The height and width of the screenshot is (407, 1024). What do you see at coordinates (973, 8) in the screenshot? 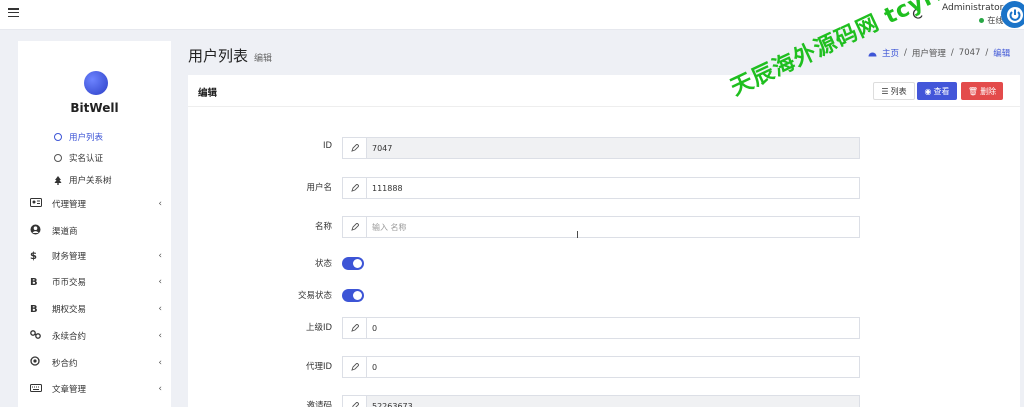
I see `admin-name: Administrator` at bounding box center [973, 8].